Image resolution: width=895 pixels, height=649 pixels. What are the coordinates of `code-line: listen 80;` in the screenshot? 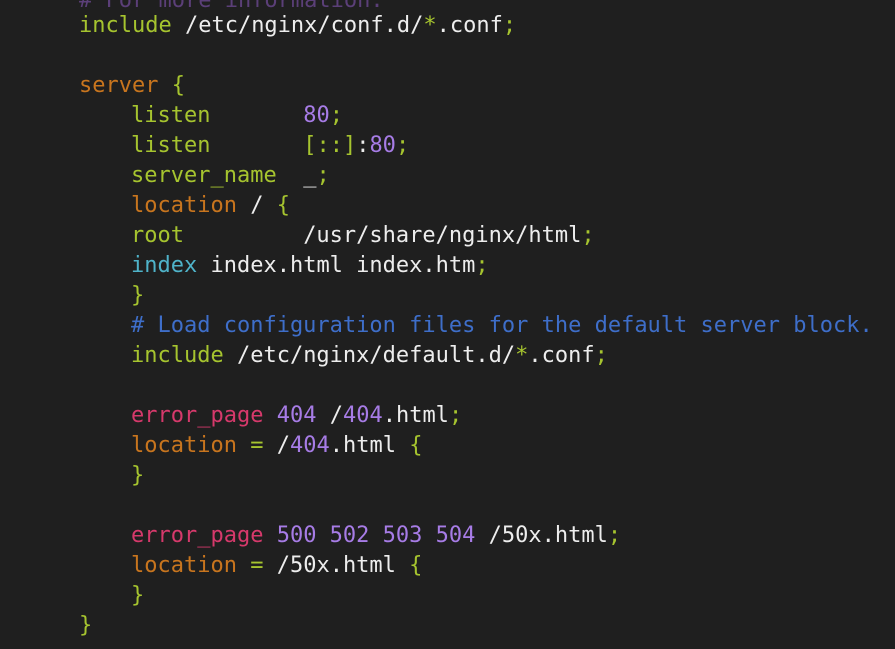 It's located at (171, 116).